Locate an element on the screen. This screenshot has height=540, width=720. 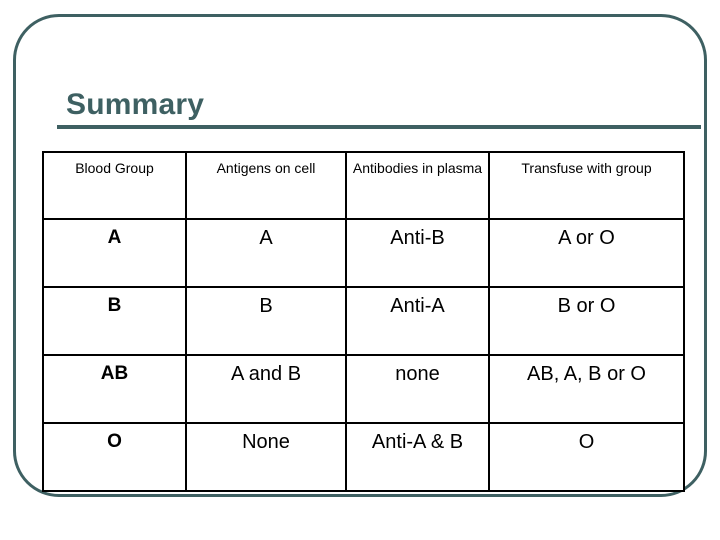
cell-transfuse-with-group: AB, A, B or O is located at coordinates (586, 389).